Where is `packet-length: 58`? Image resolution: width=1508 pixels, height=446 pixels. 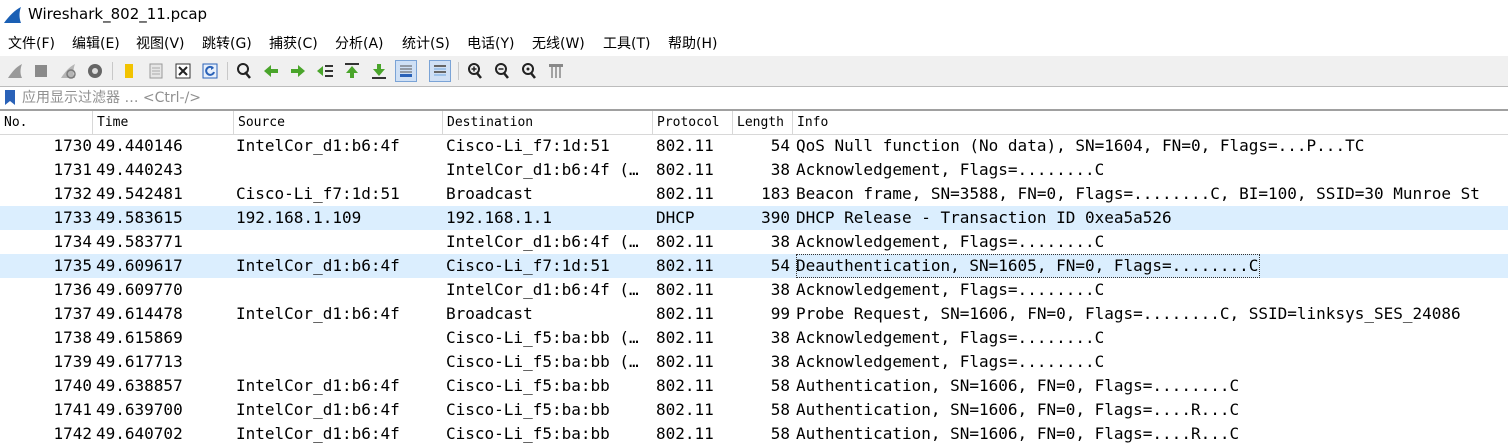 packet-length: 58 is located at coordinates (780, 409).